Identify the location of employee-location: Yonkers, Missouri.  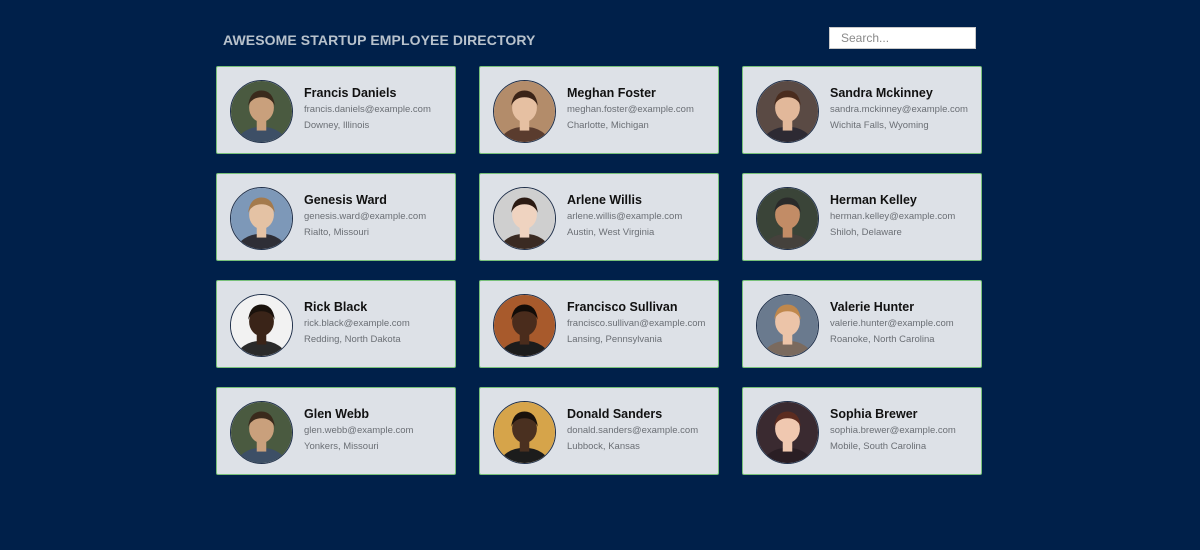
(341, 446).